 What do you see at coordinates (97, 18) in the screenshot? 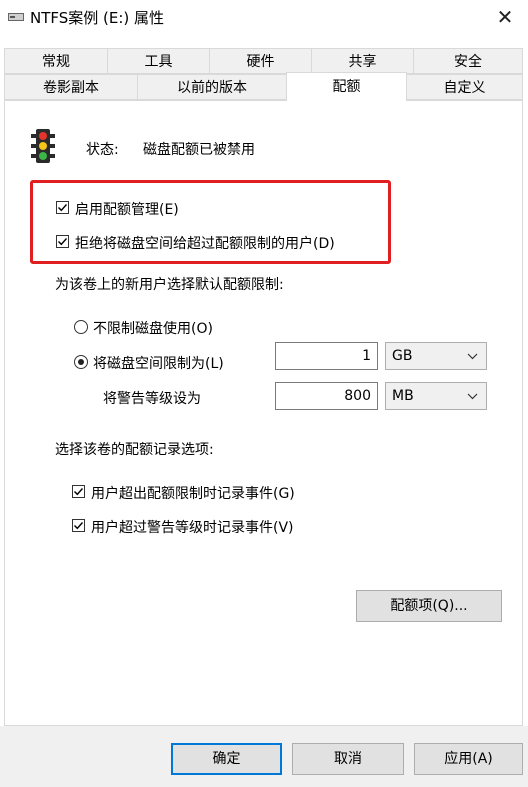
I see `window-title: NTFS案例 (E:) 属性` at bounding box center [97, 18].